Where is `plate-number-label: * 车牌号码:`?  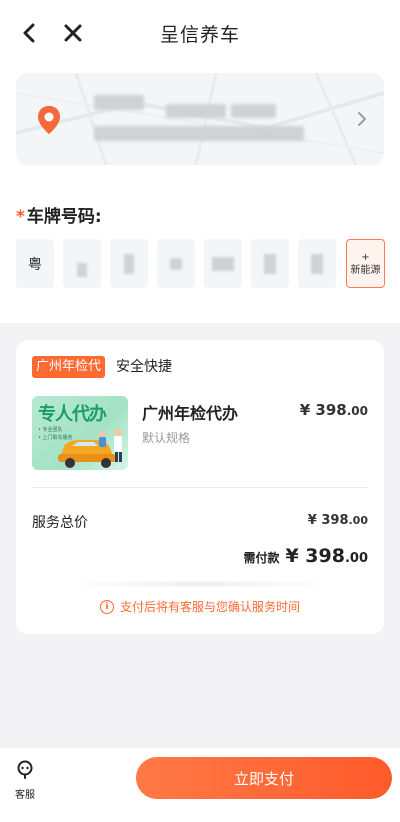 plate-number-label: * 车牌号码: is located at coordinates (59, 214).